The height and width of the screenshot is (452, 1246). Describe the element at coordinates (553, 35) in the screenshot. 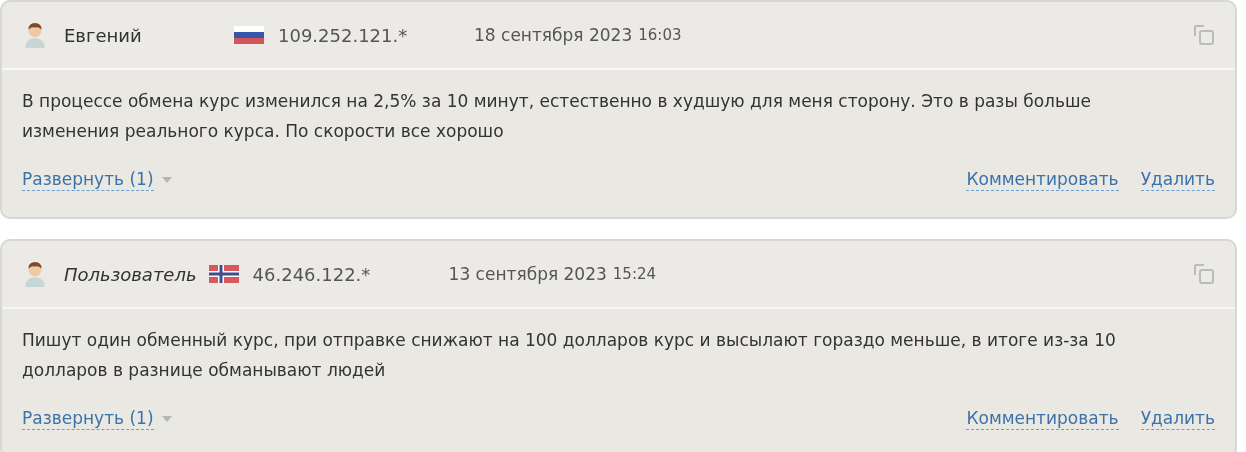

I see `review-date: 18 сентября 2023` at that location.